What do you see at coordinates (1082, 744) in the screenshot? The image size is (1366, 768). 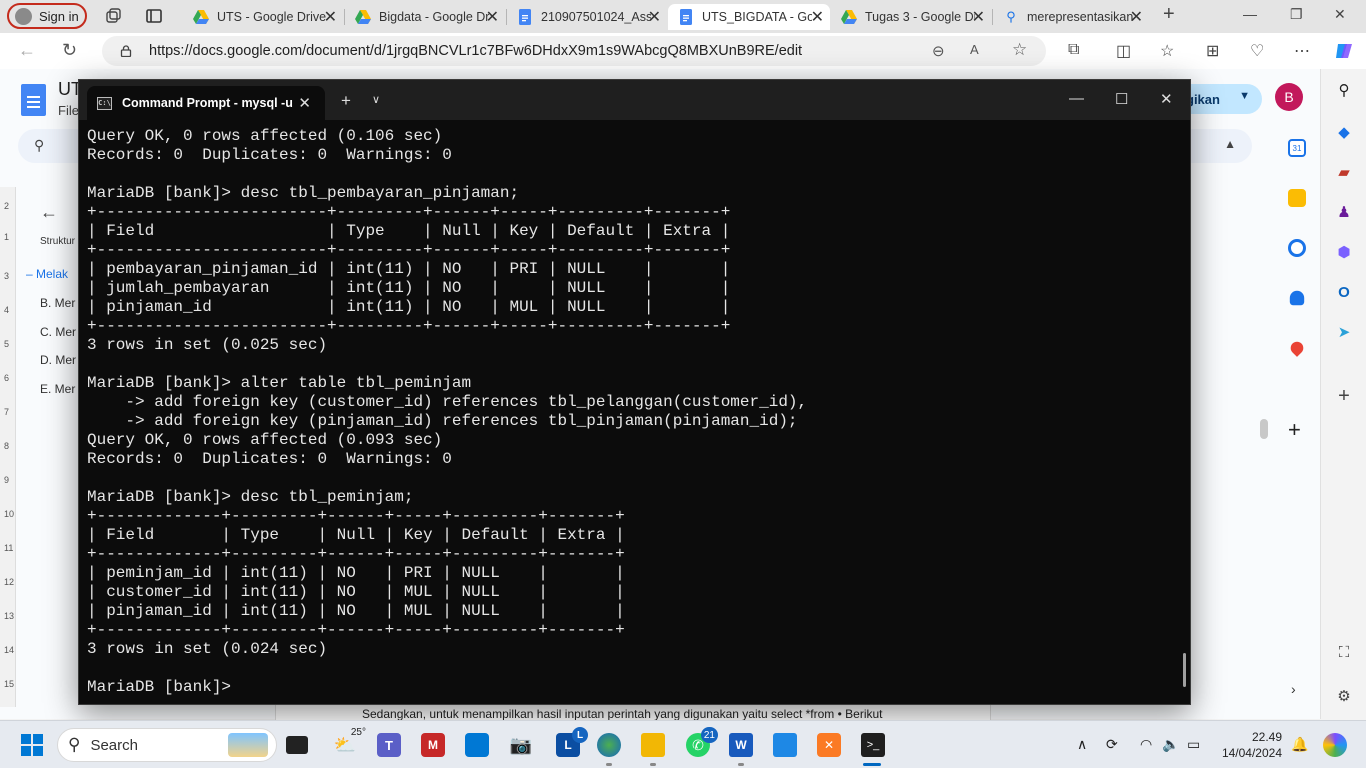 I see `chevron-up-icon: ∧` at bounding box center [1082, 744].